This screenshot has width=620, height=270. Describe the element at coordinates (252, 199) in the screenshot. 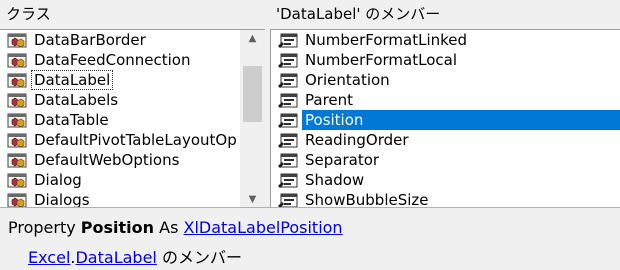

I see `scroll-down-arrow-icon: ▼` at that location.